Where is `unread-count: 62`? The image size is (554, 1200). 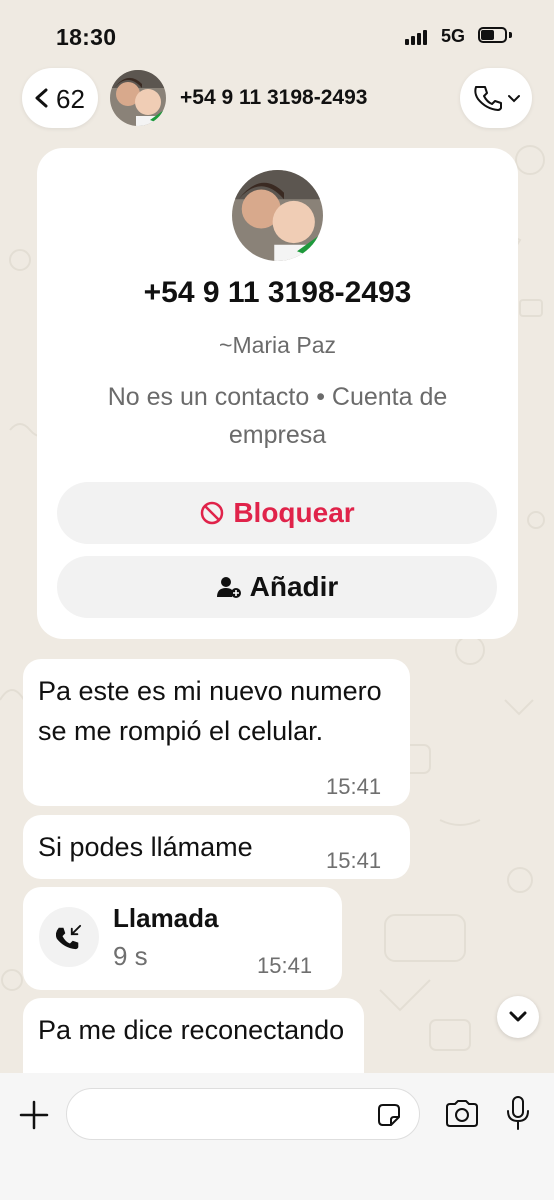
unread-count: 62 is located at coordinates (70, 99).